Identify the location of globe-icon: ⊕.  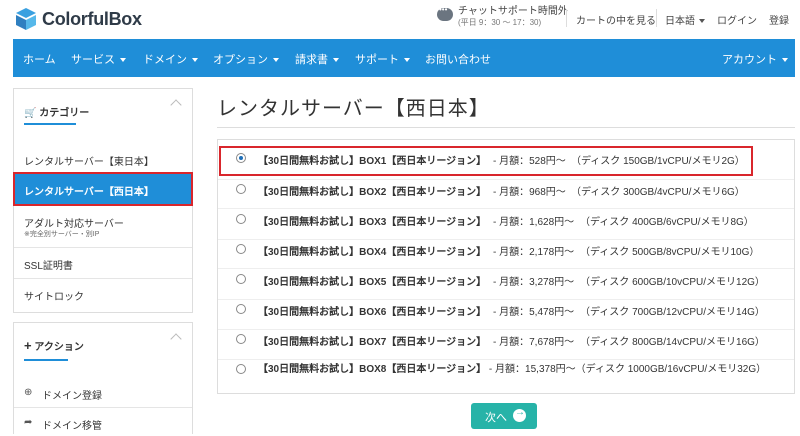
(28, 392).